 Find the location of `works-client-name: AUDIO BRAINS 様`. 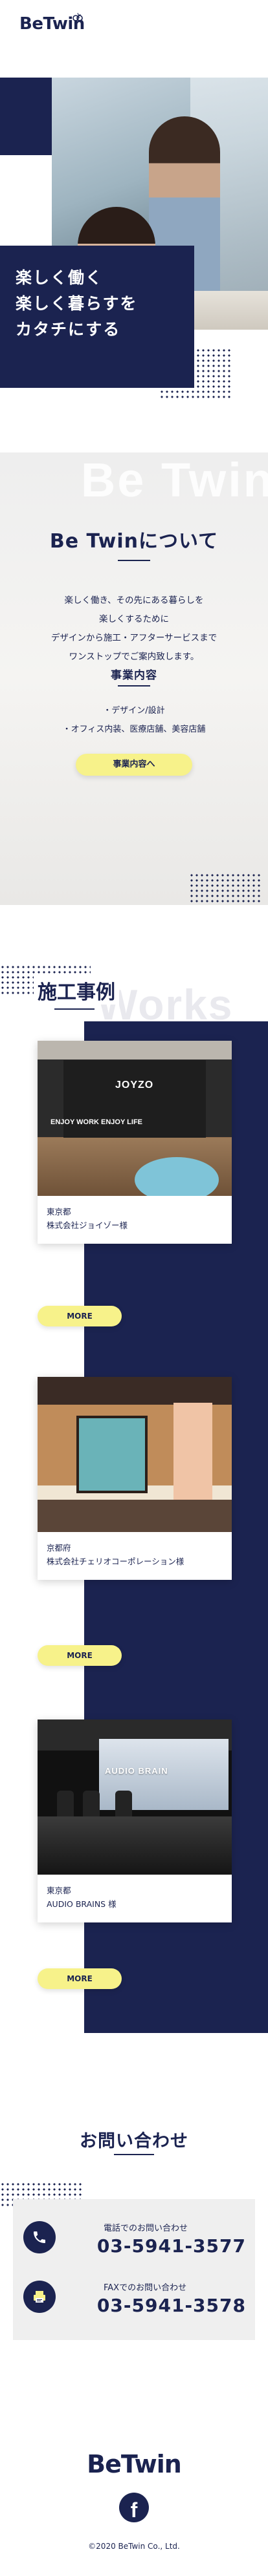

works-client-name: AUDIO BRAINS 様 is located at coordinates (82, 1904).